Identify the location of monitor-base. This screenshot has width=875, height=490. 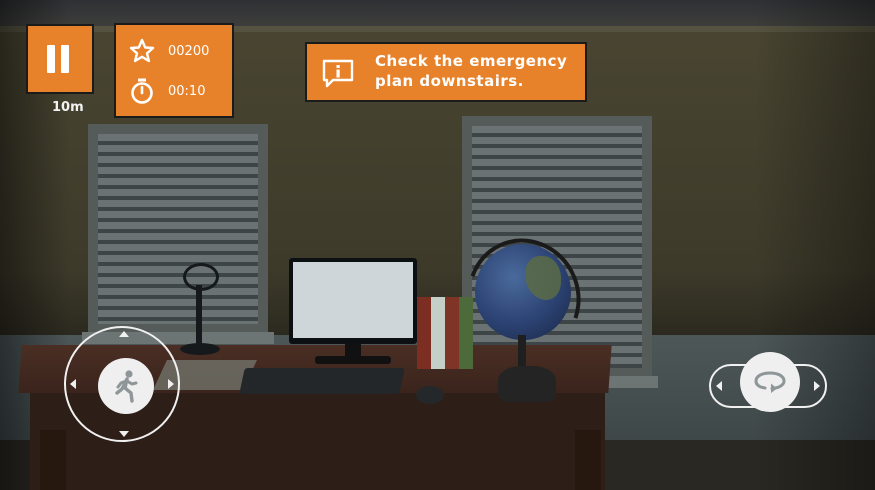
(353, 360).